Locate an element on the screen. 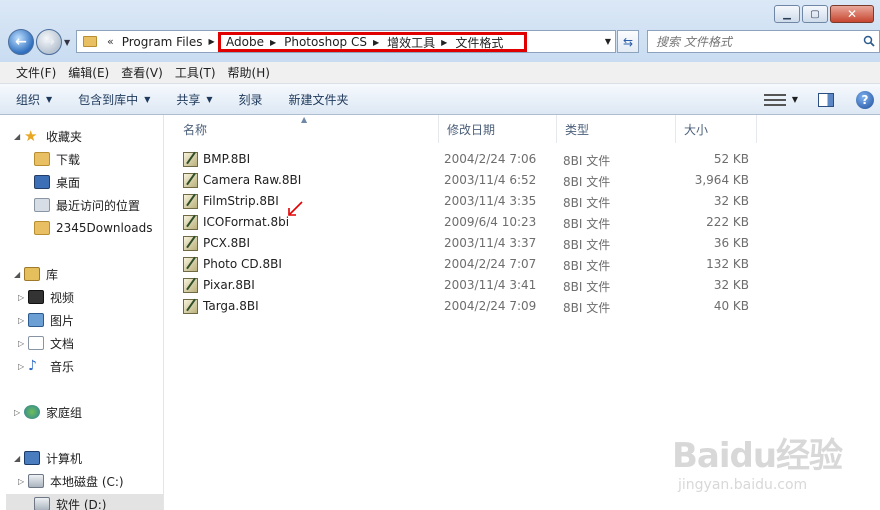 This screenshot has height=510, width=880. column-header-date: 修改日期 is located at coordinates (498, 129).